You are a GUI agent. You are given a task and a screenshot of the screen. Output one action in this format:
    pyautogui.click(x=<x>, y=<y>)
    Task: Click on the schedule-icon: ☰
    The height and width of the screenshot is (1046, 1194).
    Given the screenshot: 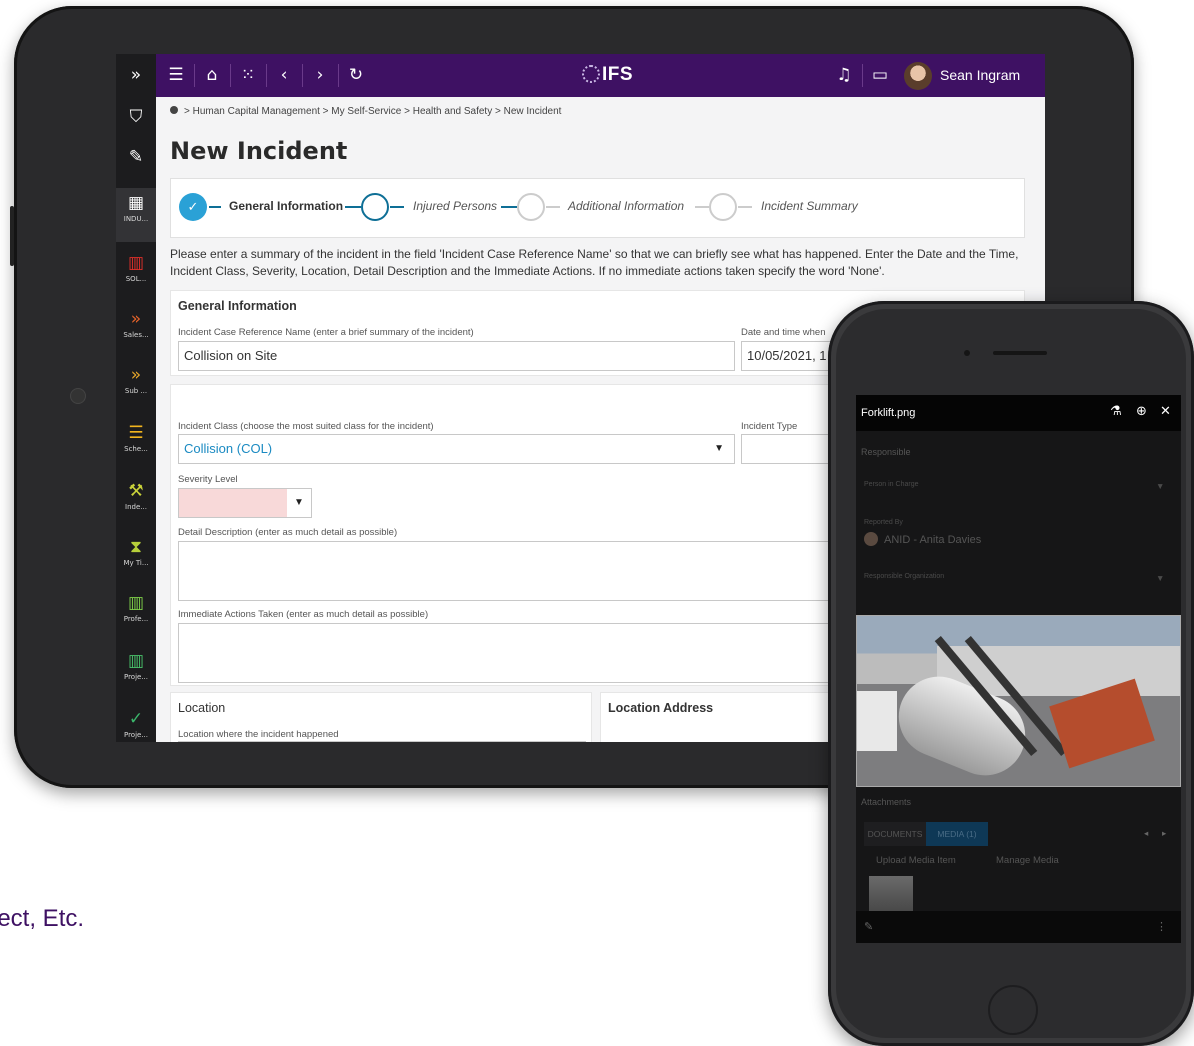 What is the action you would take?
    pyautogui.click(x=136, y=433)
    